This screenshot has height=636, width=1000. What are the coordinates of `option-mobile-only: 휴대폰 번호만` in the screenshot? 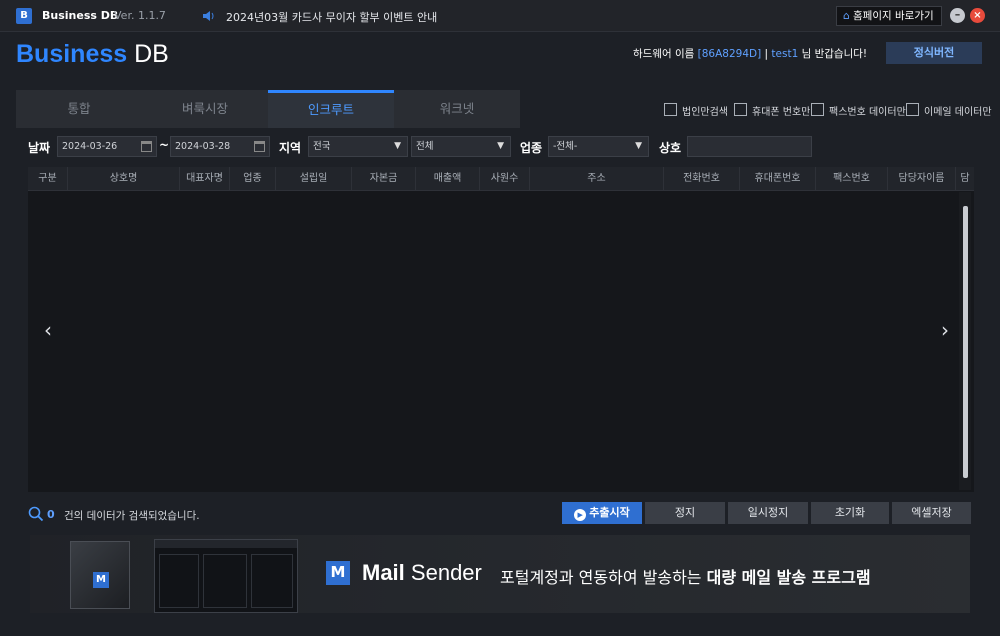 It's located at (772, 110).